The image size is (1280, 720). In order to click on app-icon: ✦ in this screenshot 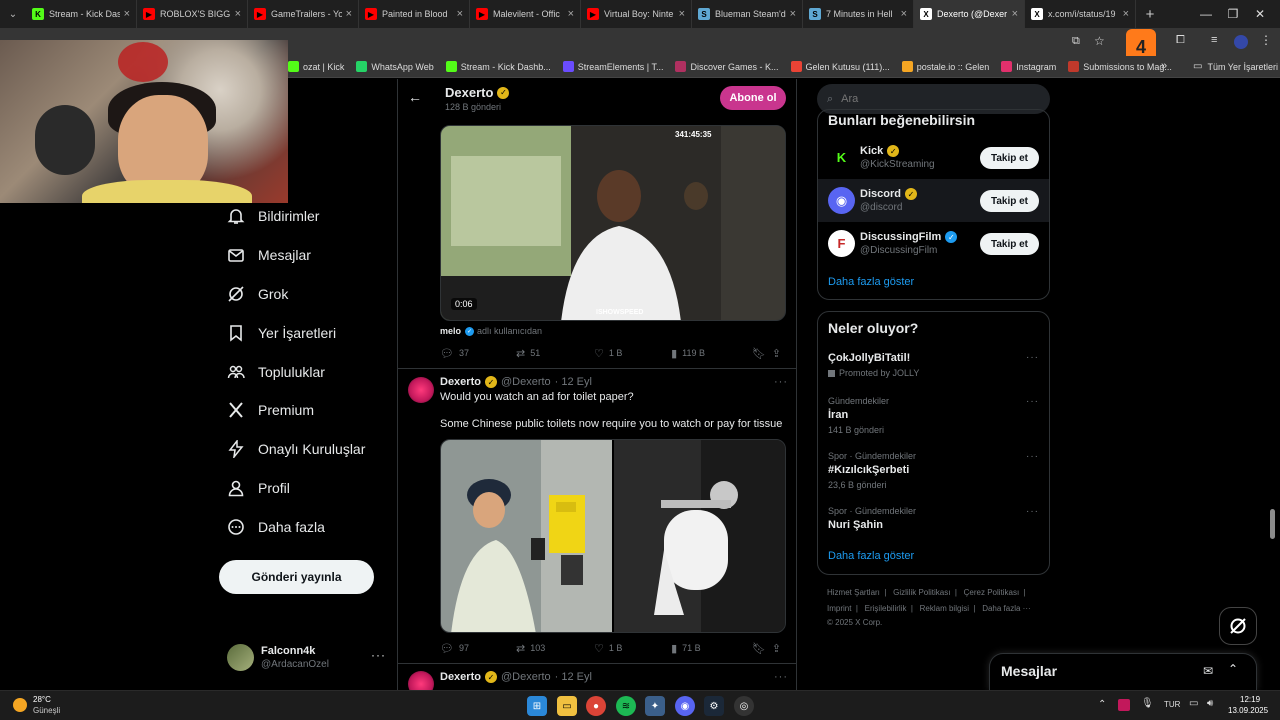, I will do `click(655, 706)`.